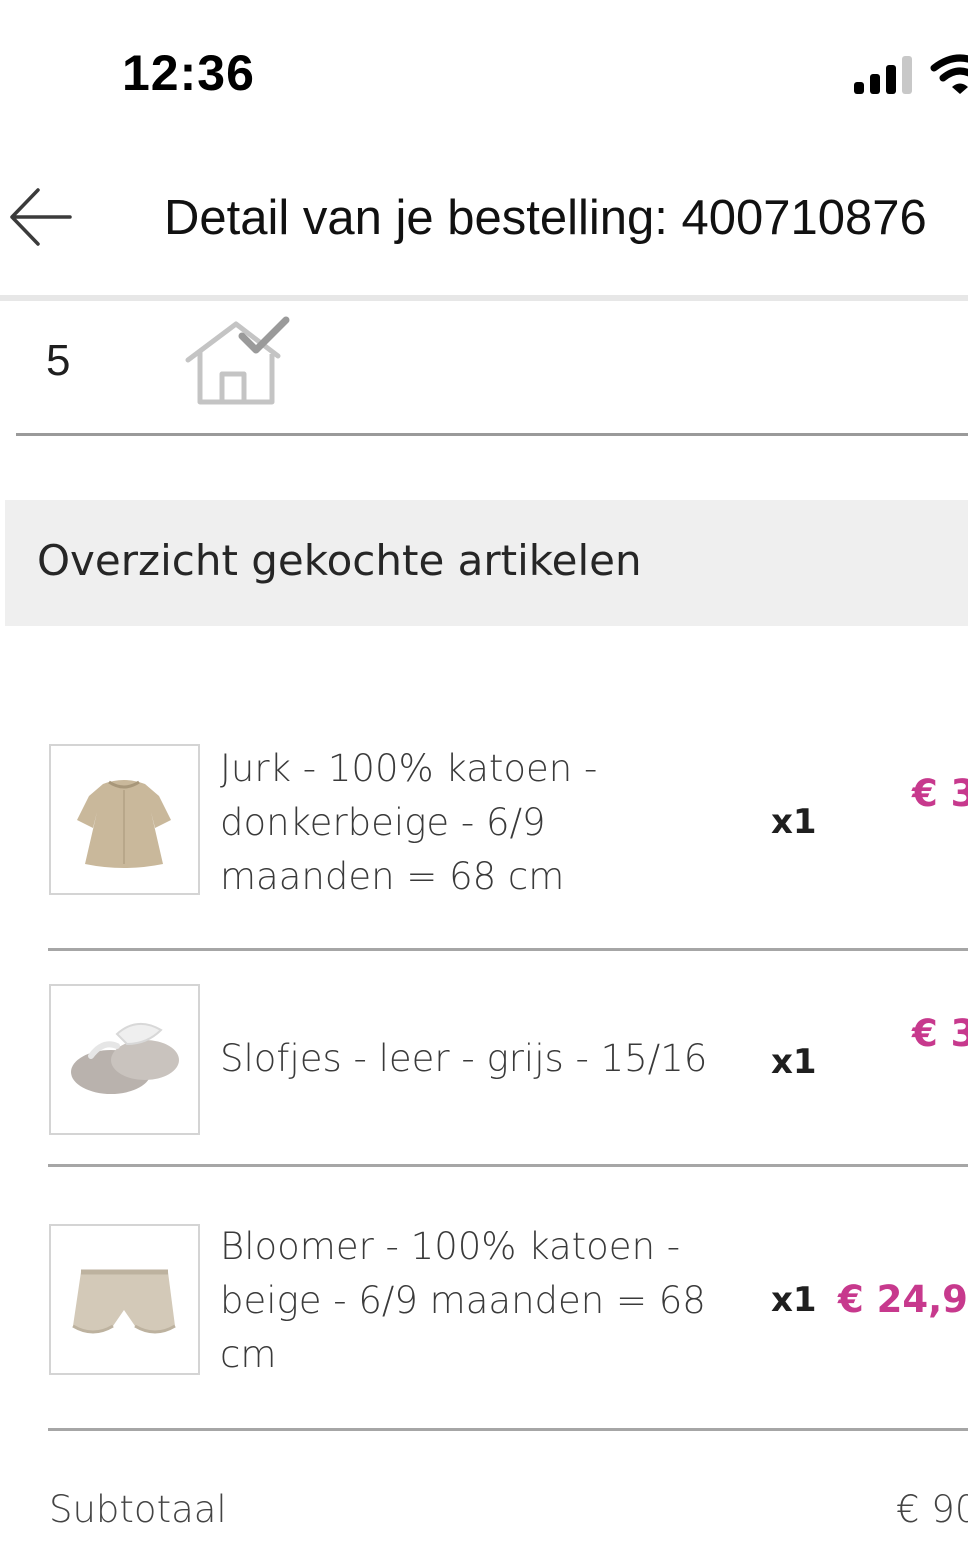 This screenshot has width=968, height=1559. Describe the element at coordinates (484, 298) in the screenshot. I see `header-divider` at that location.